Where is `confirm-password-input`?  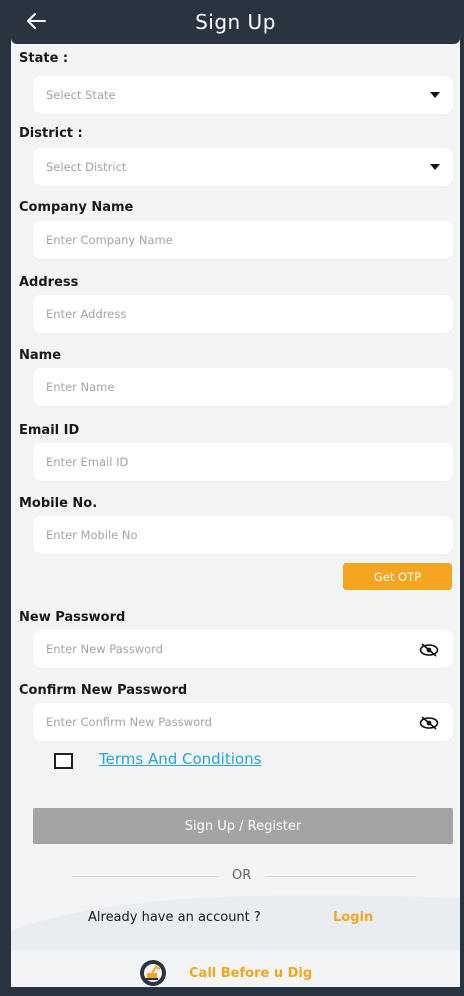
confirm-password-input is located at coordinates (243, 722).